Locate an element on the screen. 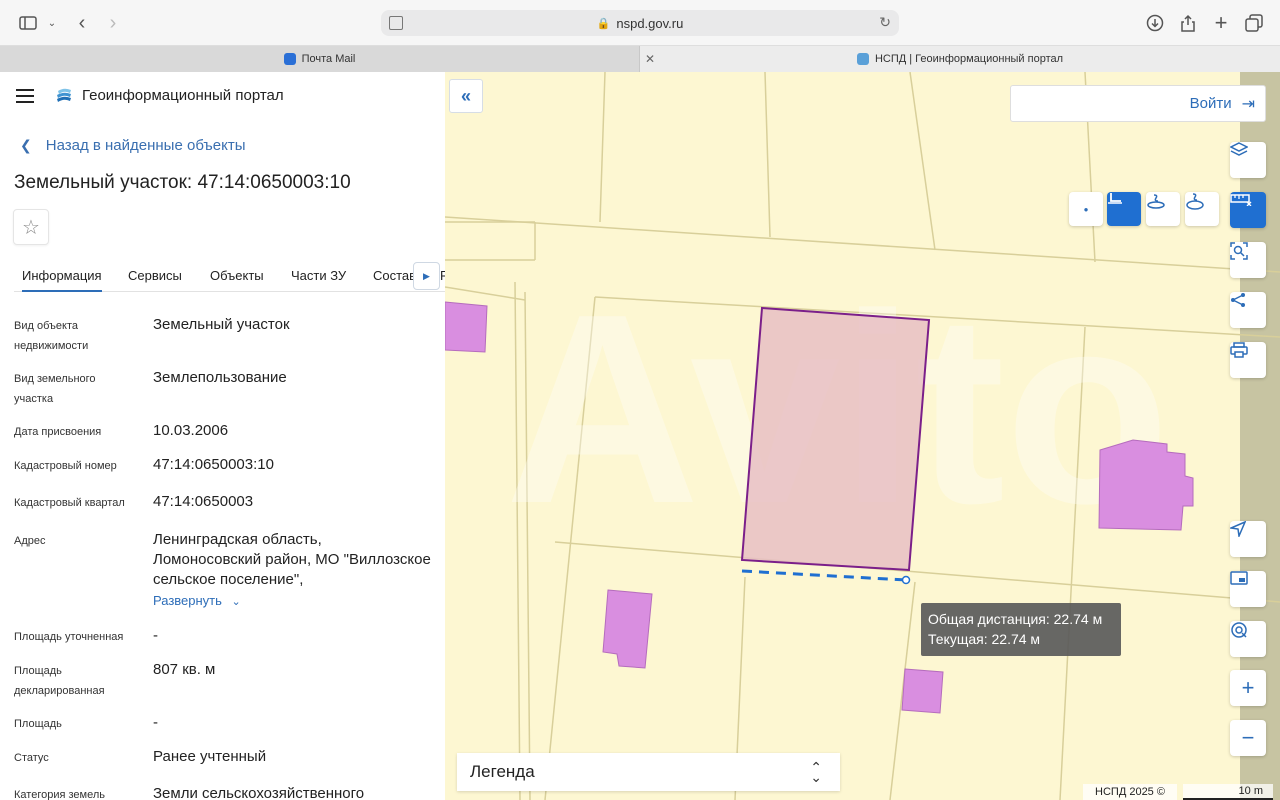 The image size is (1280, 800). geolocation-button is located at coordinates (1248, 639).